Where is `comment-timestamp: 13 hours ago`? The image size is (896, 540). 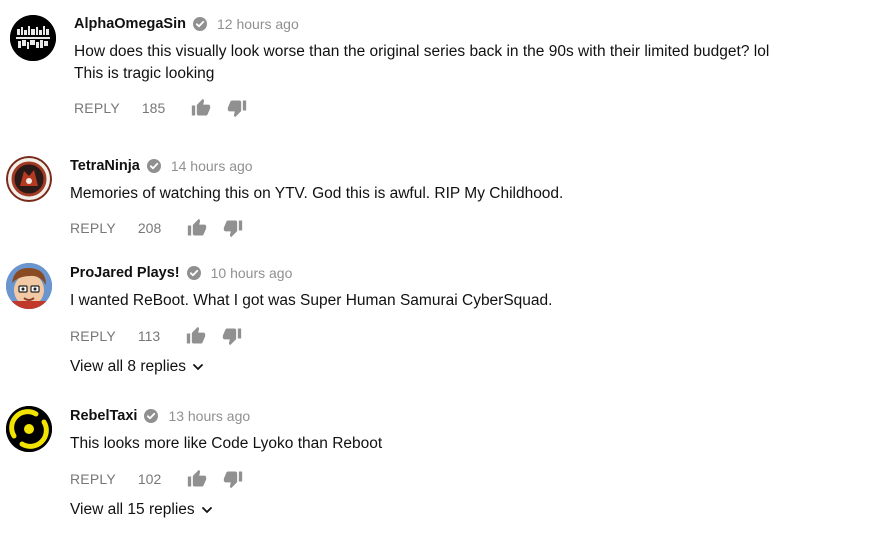
comment-timestamp: 13 hours ago is located at coordinates (209, 416).